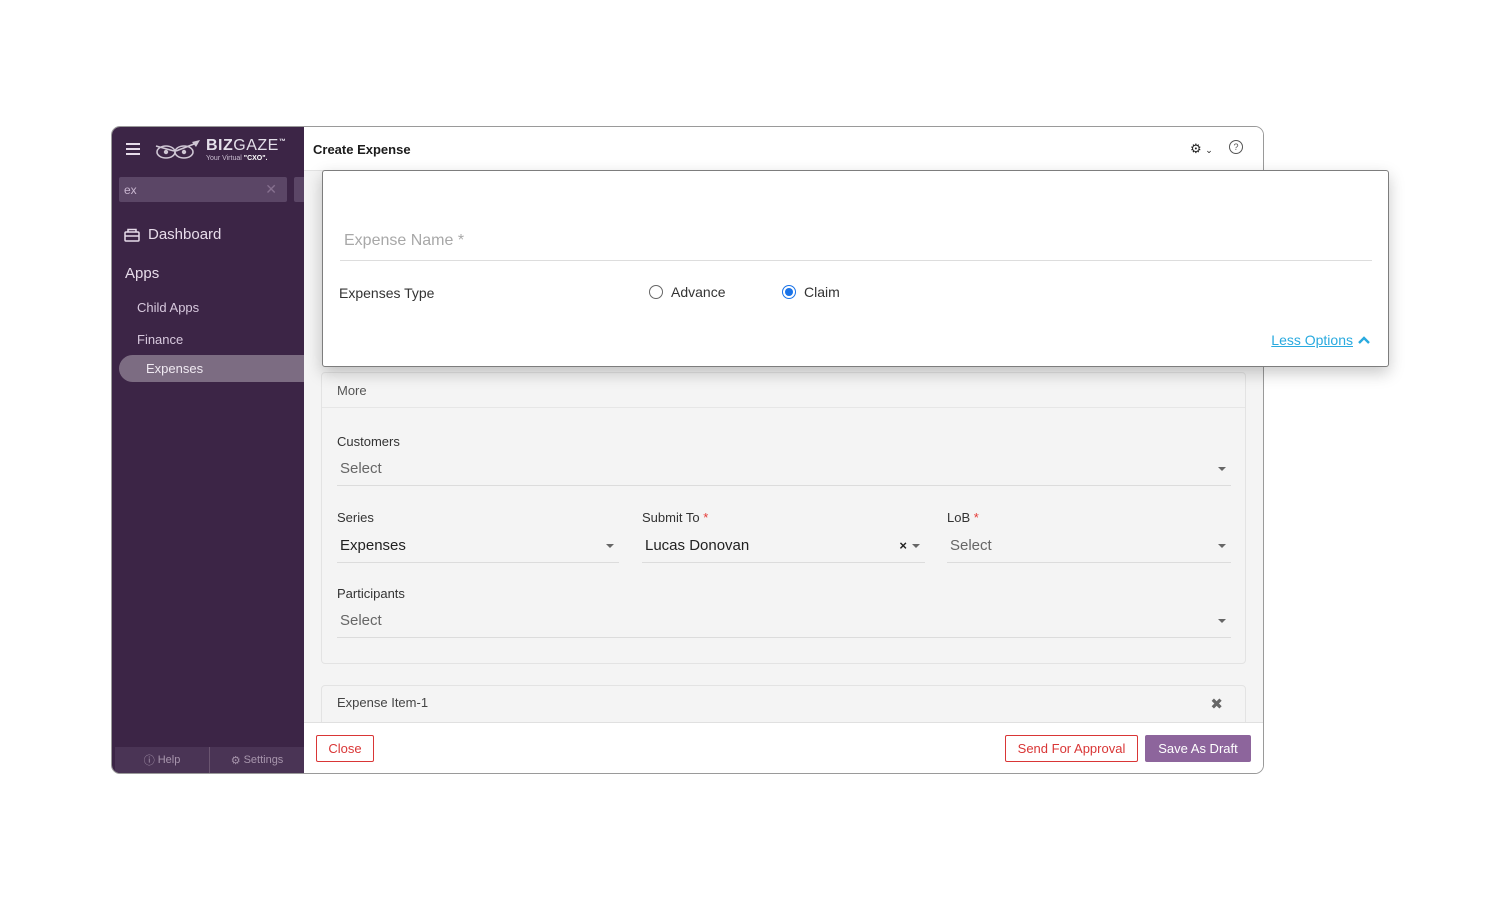  I want to click on form-footer: Close Send For Approval Save As Draft, so click(783, 747).